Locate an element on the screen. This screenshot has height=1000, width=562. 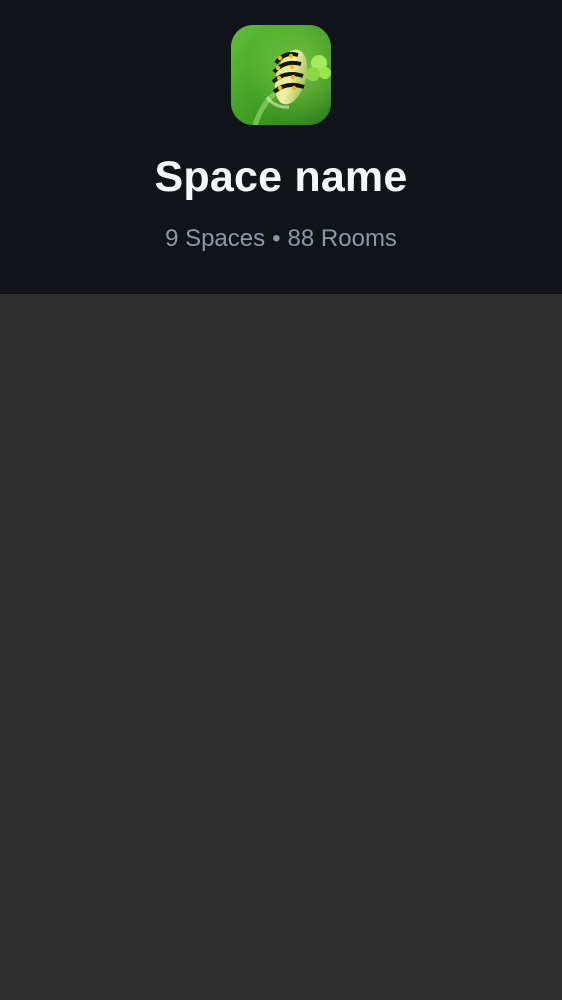
space-stats: 9 Spaces • 88 Rooms is located at coordinates (281, 239).